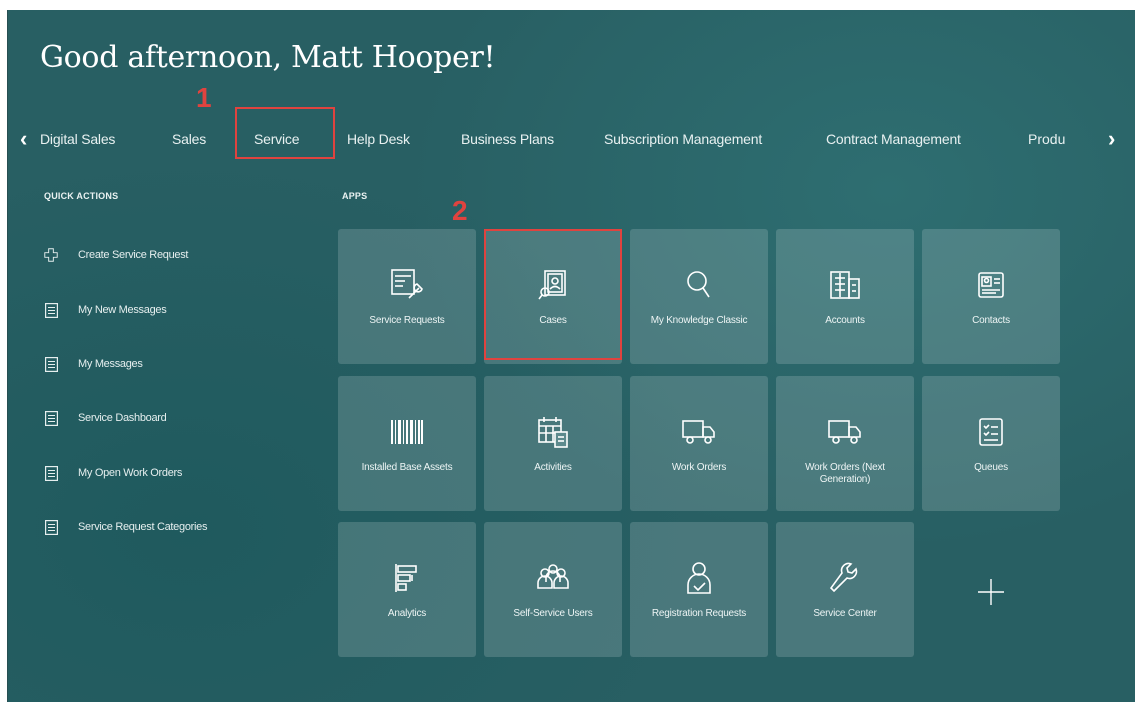 The width and height of the screenshot is (1144, 702). Describe the element at coordinates (110, 364) in the screenshot. I see `quick-action-label: My Messages` at that location.